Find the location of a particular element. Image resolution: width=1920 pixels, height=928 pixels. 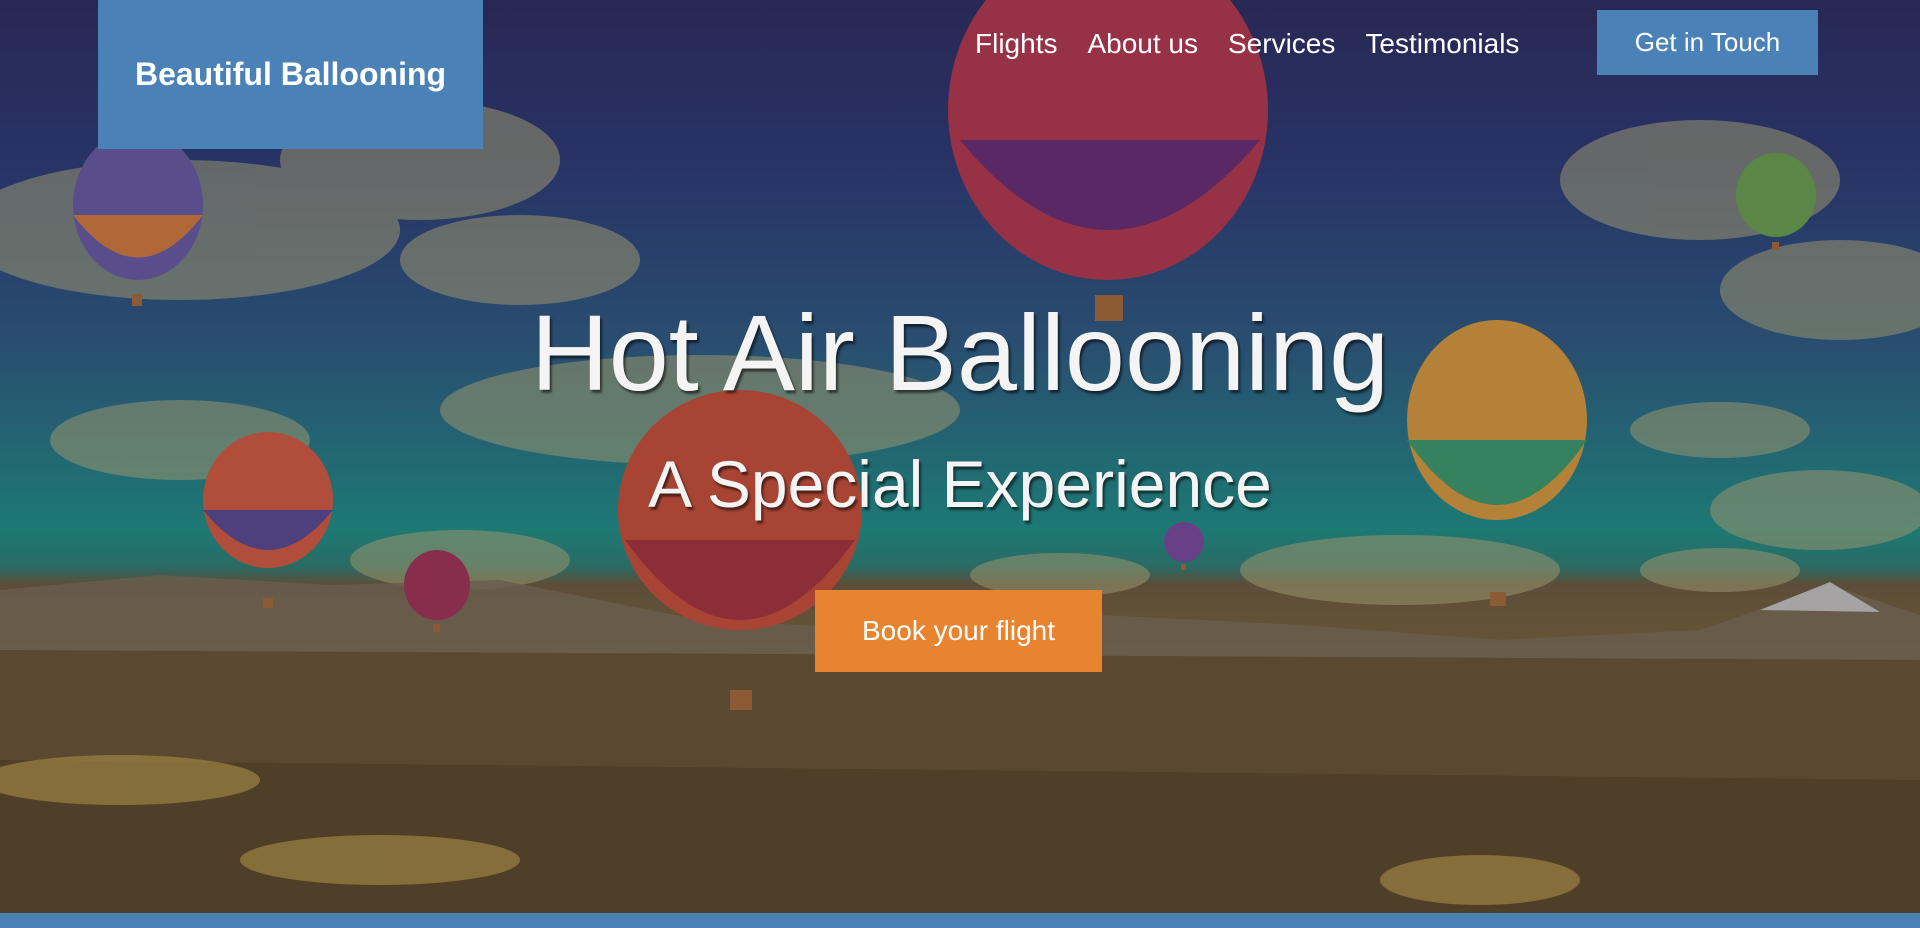

nav-item-services: Services is located at coordinates (1281, 44).